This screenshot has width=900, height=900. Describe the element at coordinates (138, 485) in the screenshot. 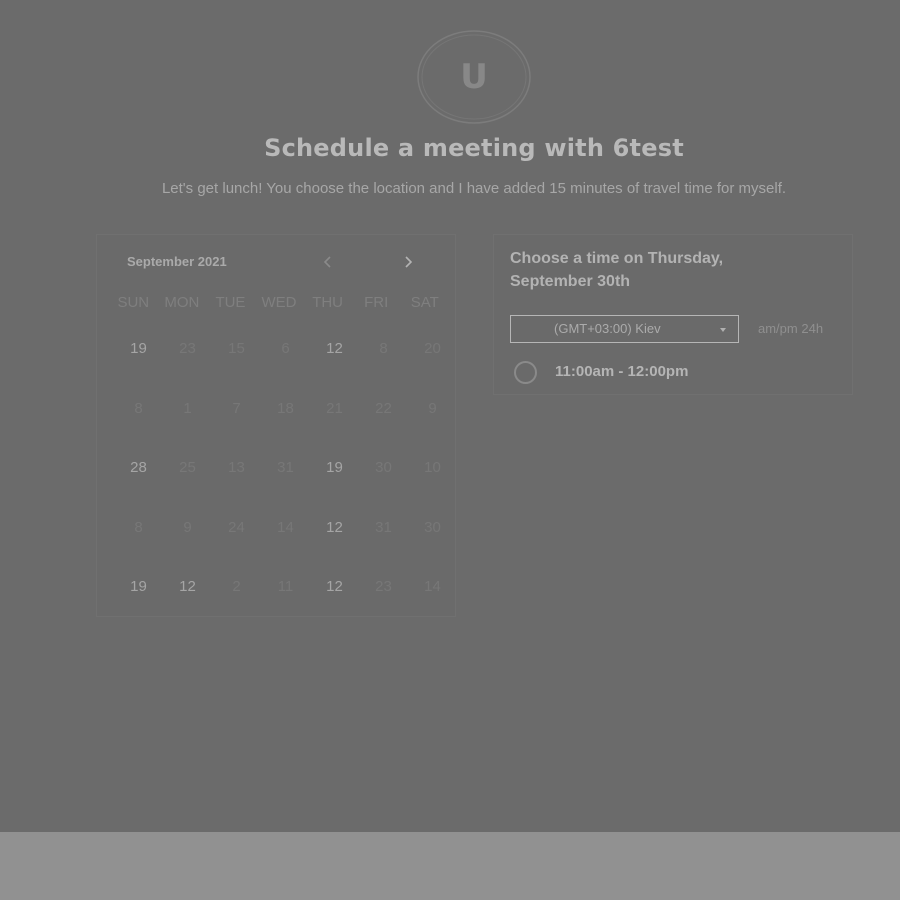

I see `calendar-day: 28` at that location.